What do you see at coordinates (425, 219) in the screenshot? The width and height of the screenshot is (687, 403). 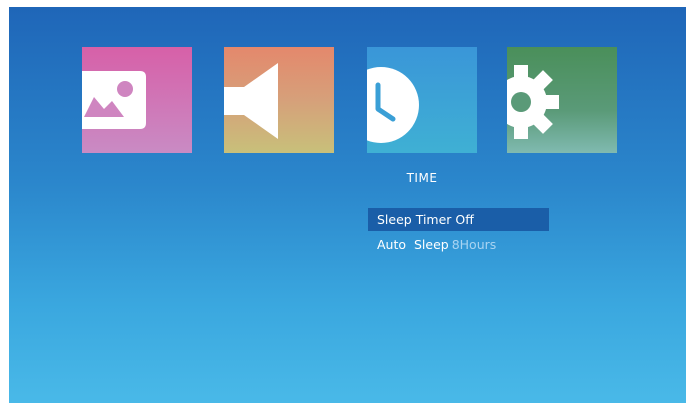 I see `sleep-timer-label: Sleep Timer Off` at bounding box center [425, 219].